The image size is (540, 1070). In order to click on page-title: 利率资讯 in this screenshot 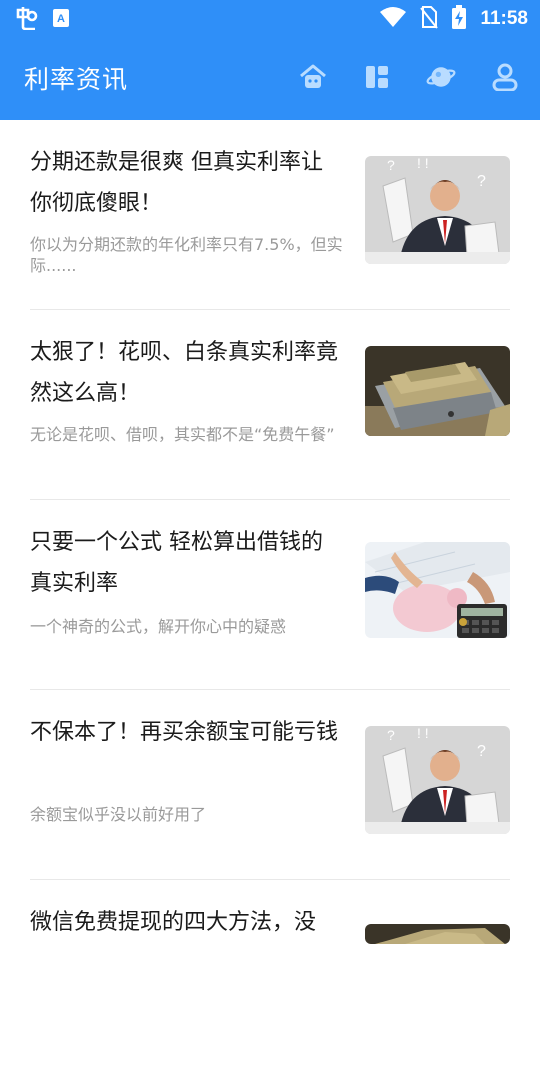, I will do `click(76, 79)`.